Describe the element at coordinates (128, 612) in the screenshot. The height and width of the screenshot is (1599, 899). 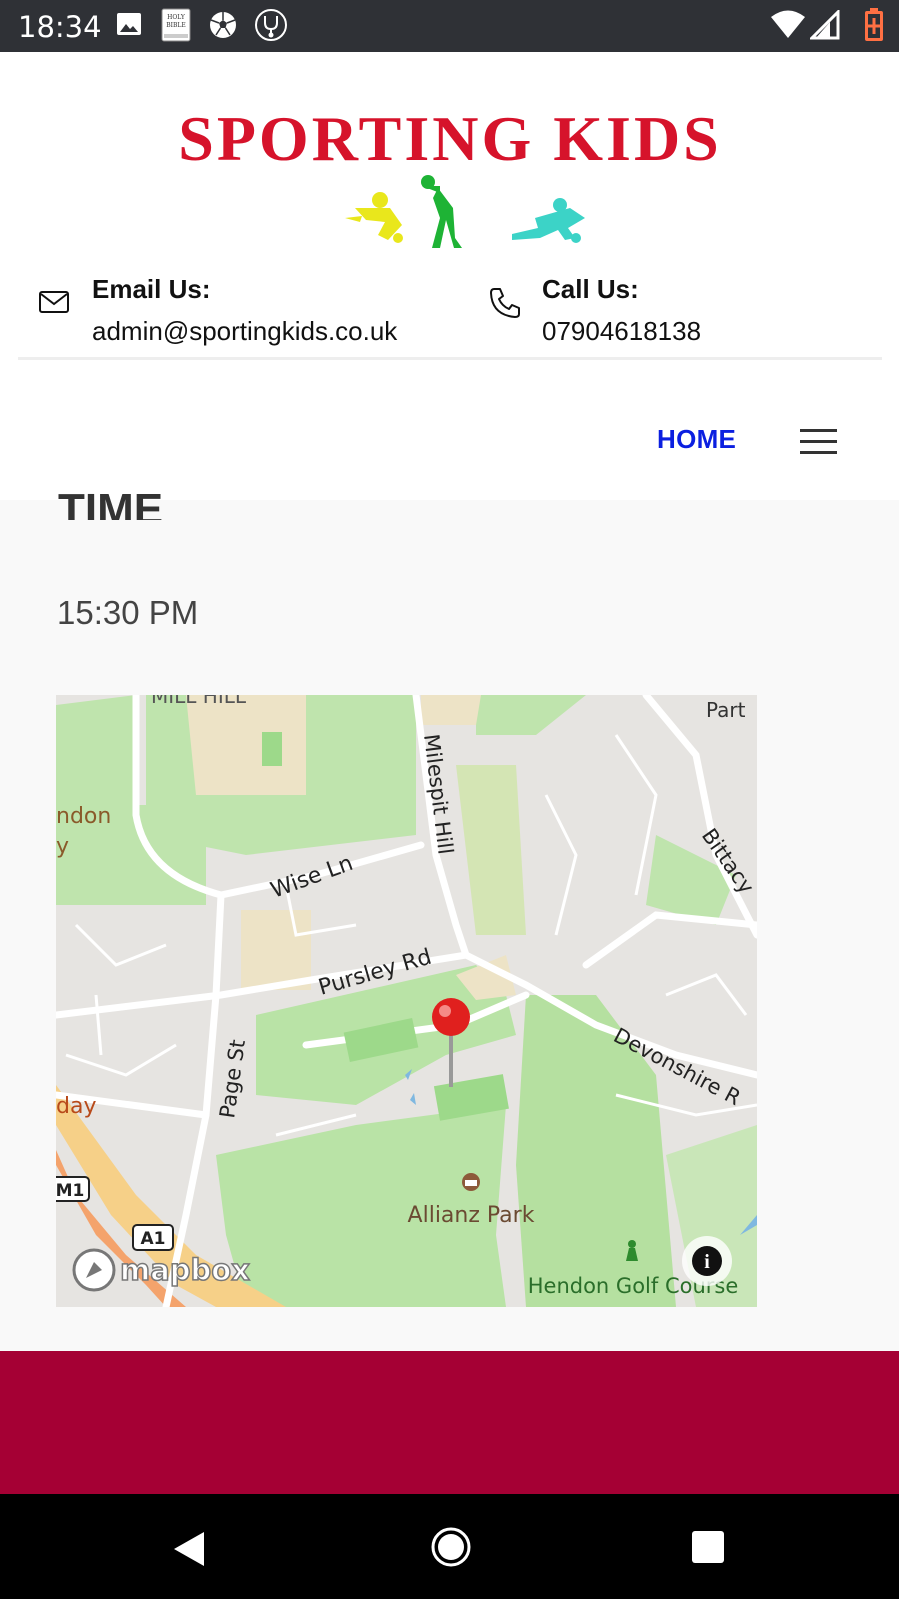
I see `event-time: 15:30 PM` at that location.